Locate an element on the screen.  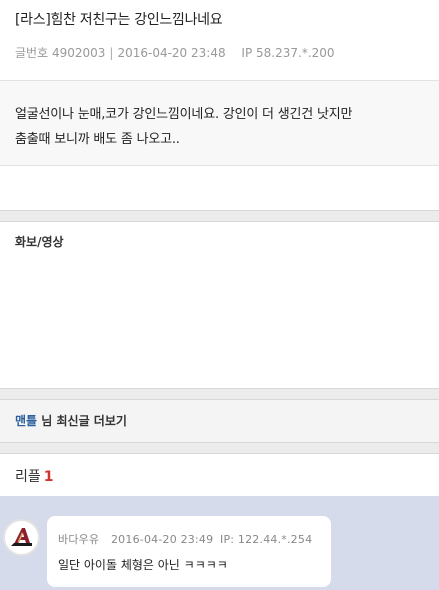
post-title: [라스]힘찬 저친구는 강인느낌나네요 is located at coordinates (119, 20).